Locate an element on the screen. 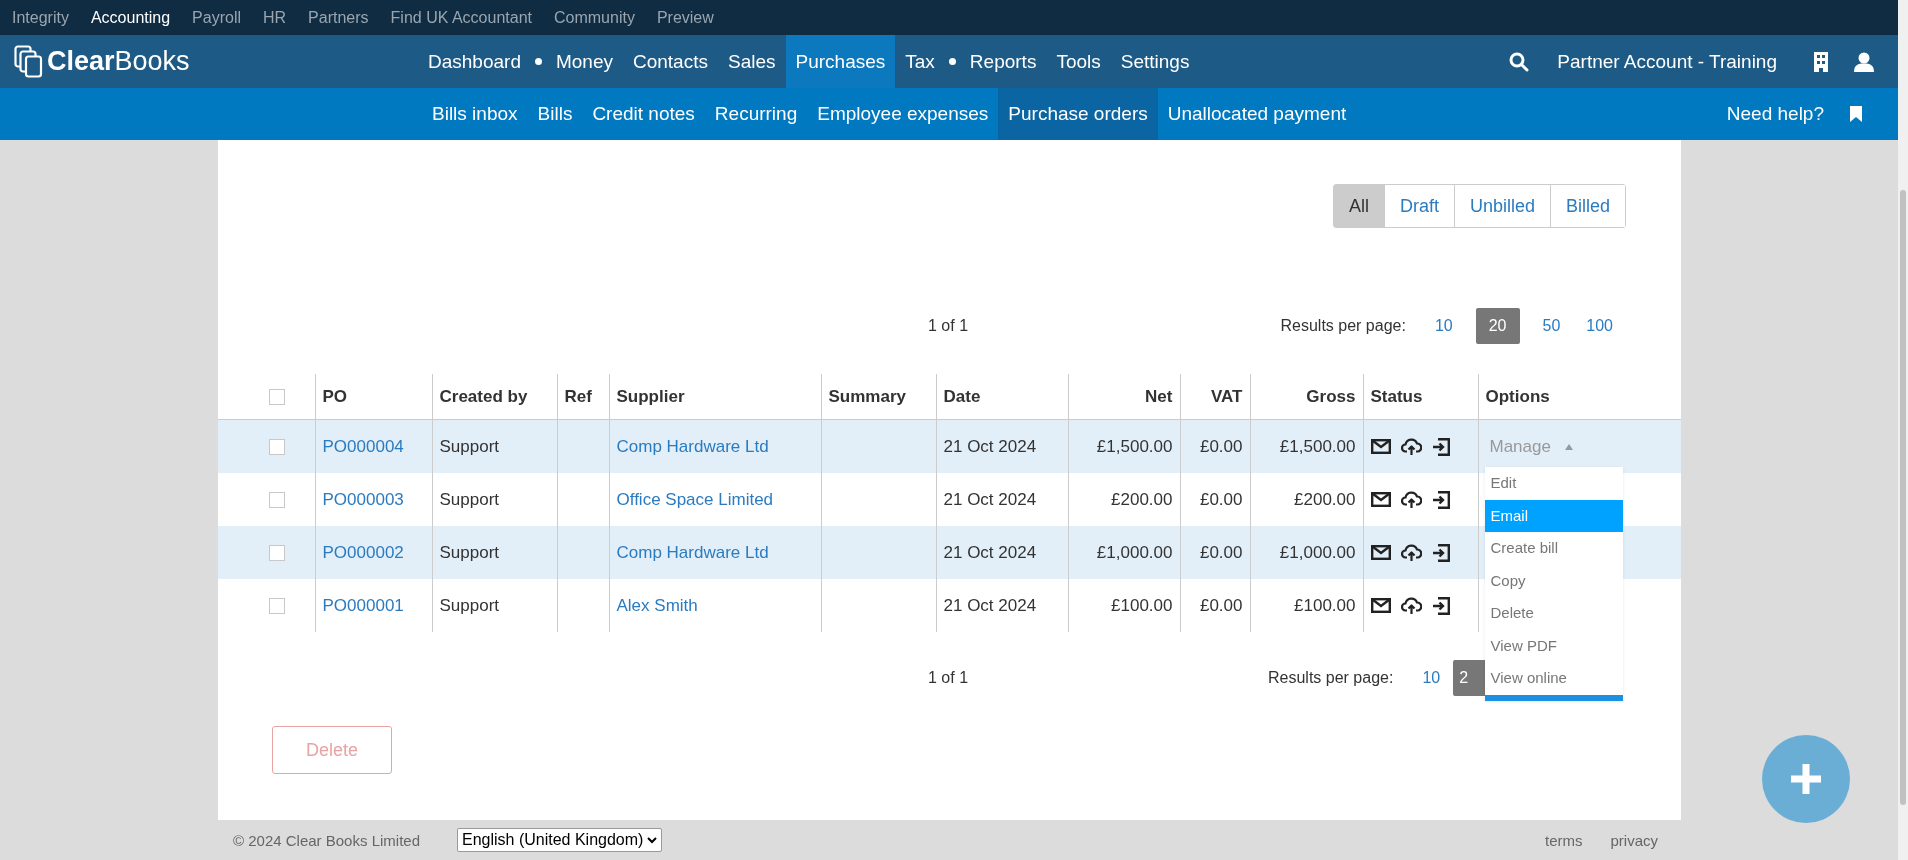 The height and width of the screenshot is (860, 1908). building-icon is located at coordinates (1821, 61).